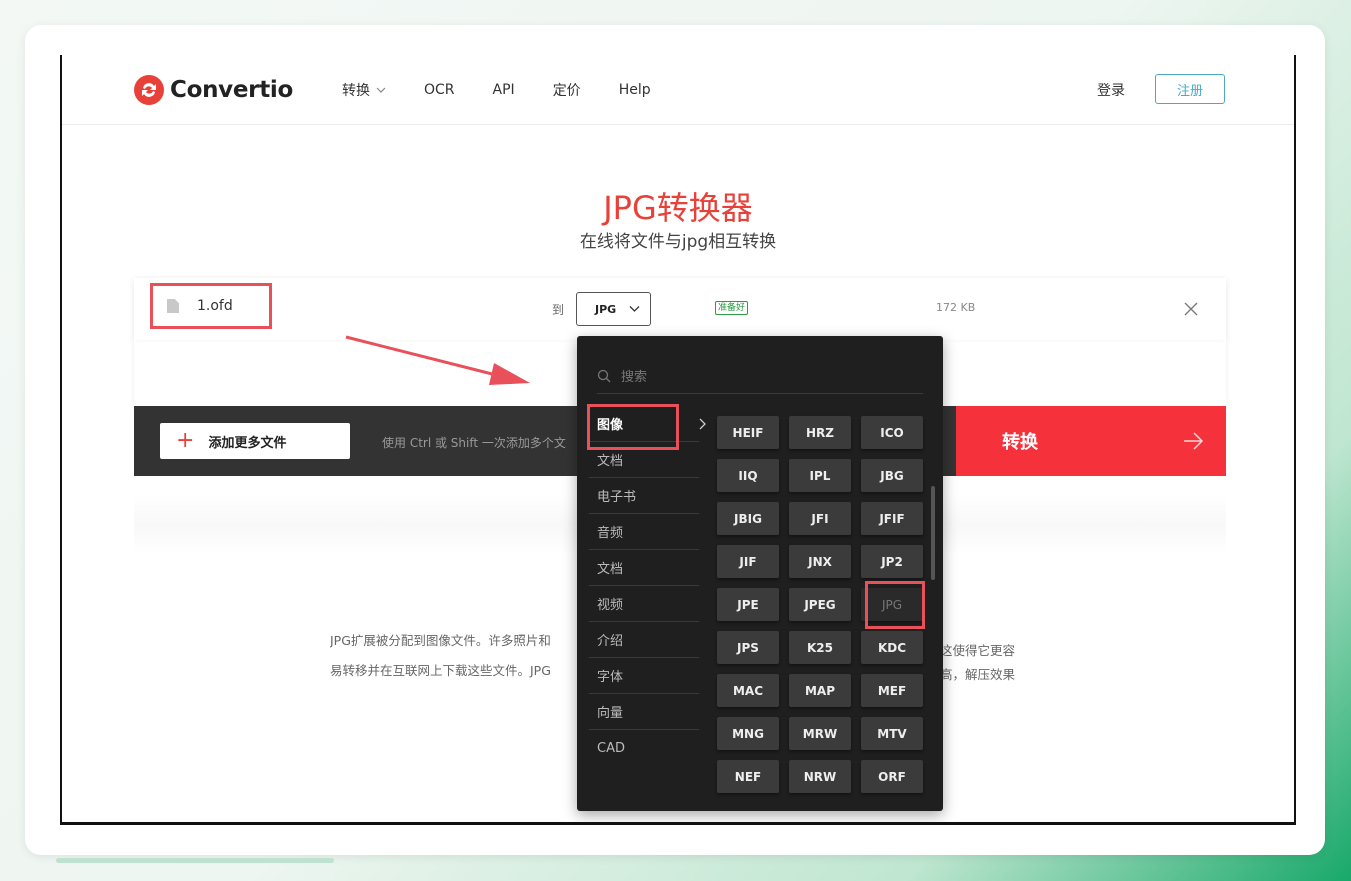 This screenshot has height=881, width=1351. What do you see at coordinates (1191, 309) in the screenshot?
I see `close-icon` at bounding box center [1191, 309].